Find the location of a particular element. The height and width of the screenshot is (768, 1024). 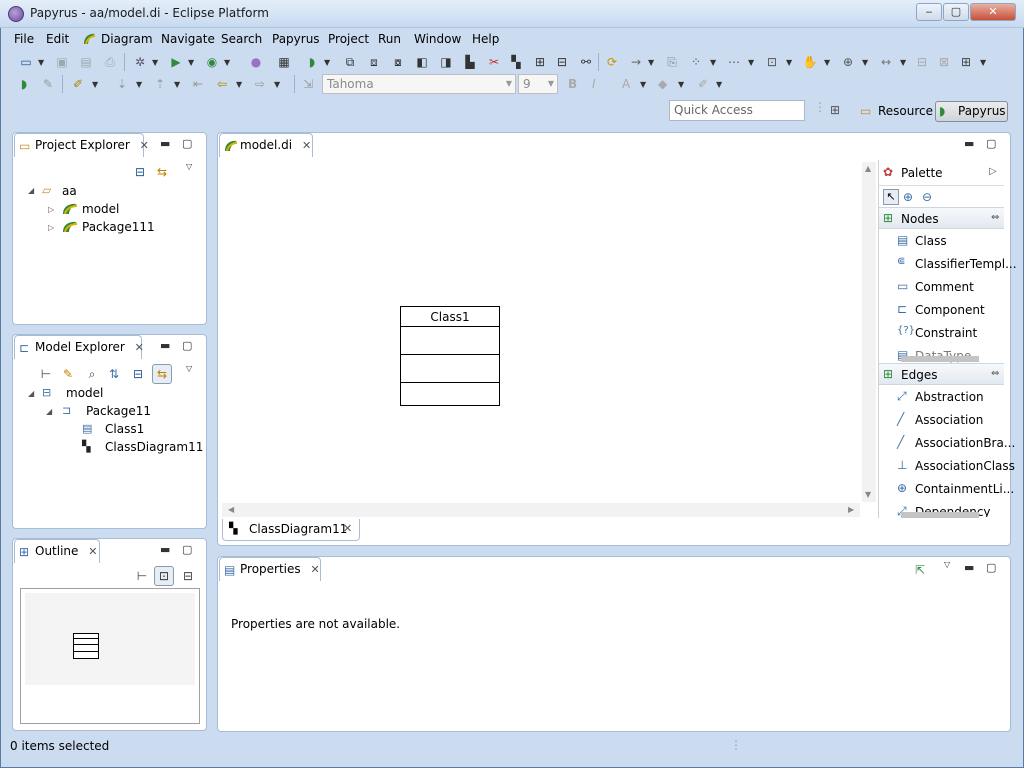

last-edit-icon: ⇤ is located at coordinates (198, 84).